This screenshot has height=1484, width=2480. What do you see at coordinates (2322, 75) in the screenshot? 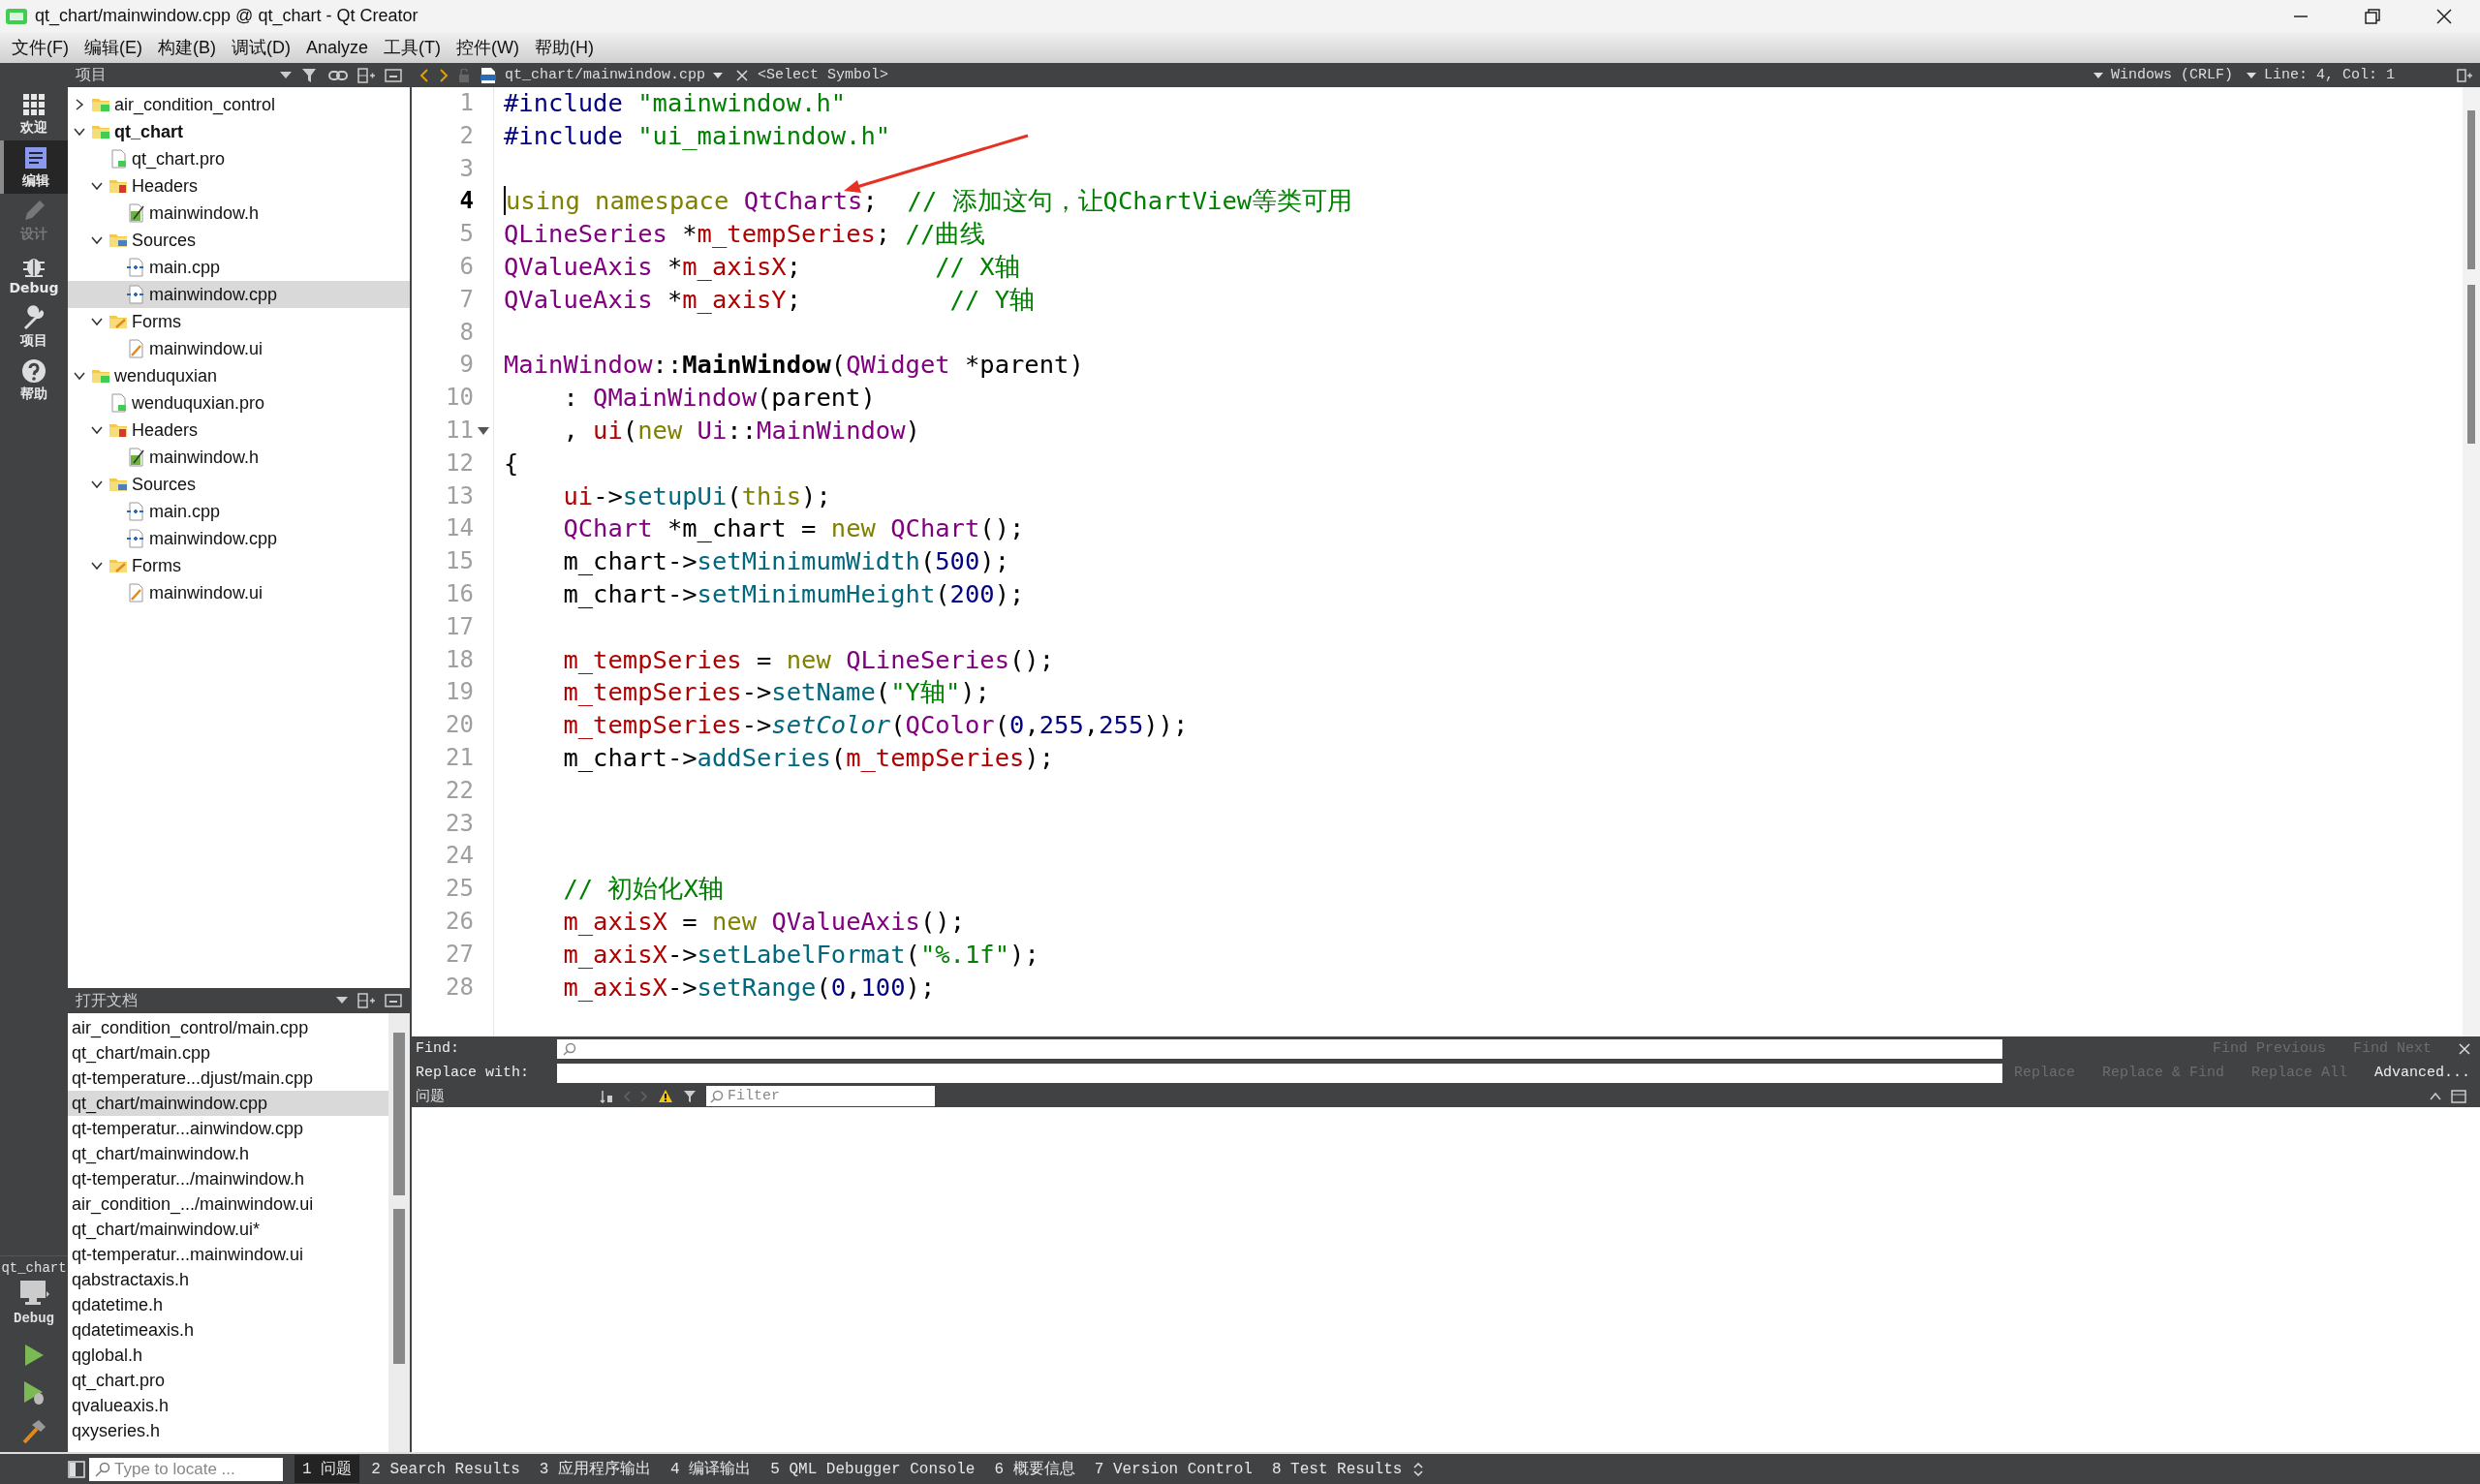
I see `cursor-position: Line: 4, Col: 1` at bounding box center [2322, 75].